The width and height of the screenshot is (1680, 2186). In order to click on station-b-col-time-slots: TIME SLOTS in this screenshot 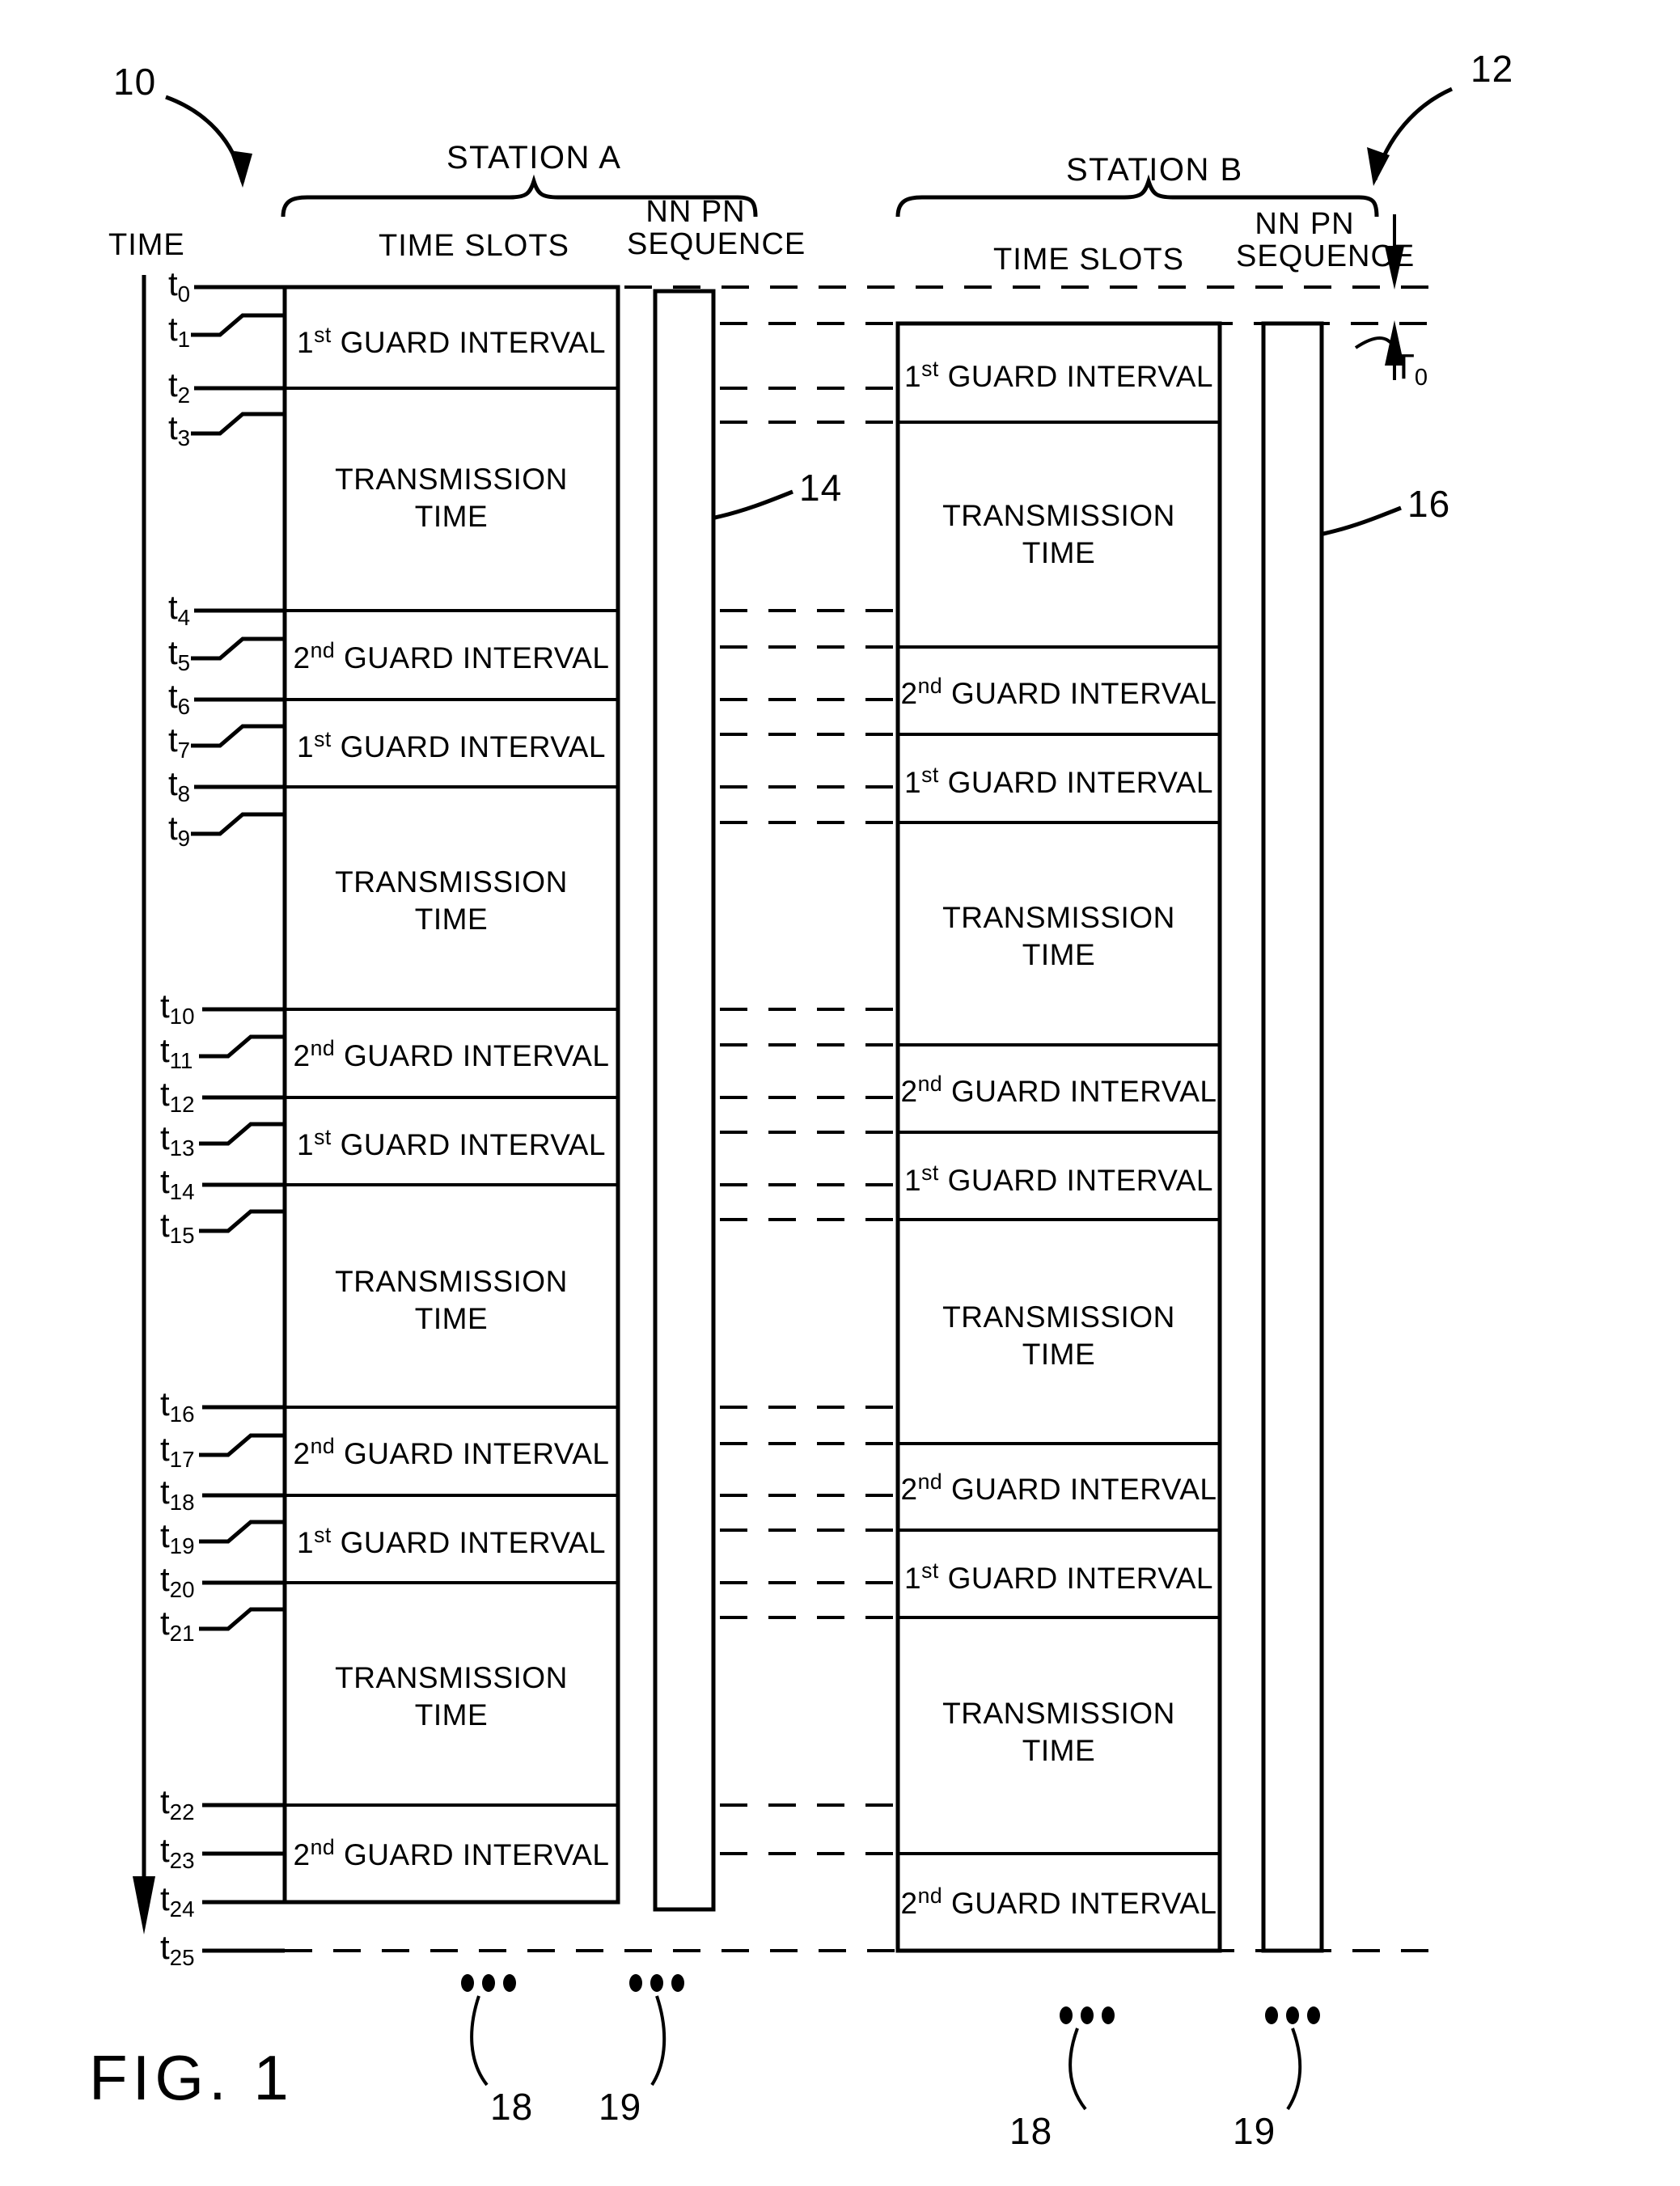, I will do `click(1088, 260)`.